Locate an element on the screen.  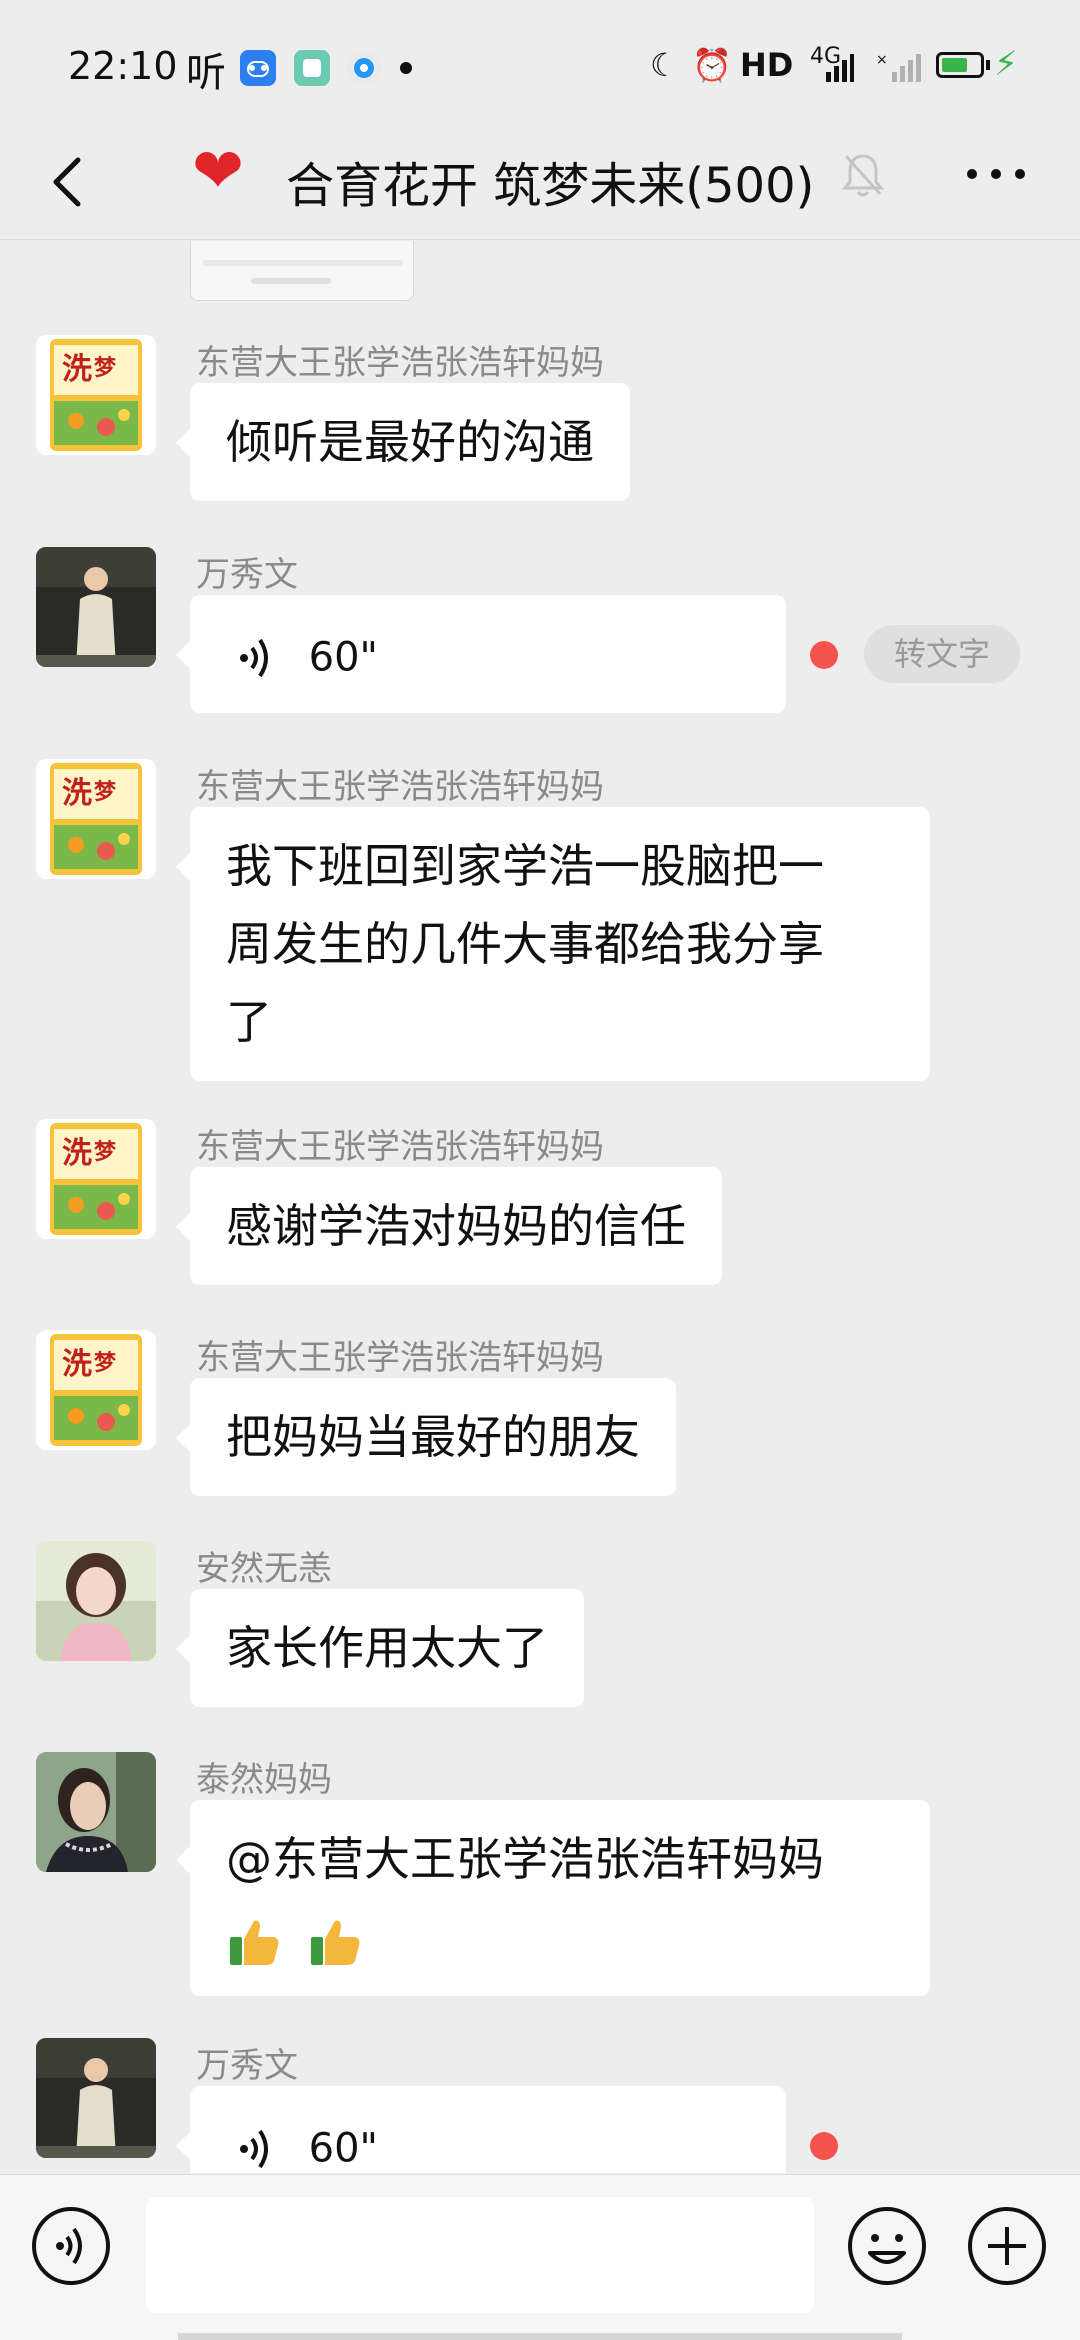
woman-profile-avatar-icon is located at coordinates (96, 1812).